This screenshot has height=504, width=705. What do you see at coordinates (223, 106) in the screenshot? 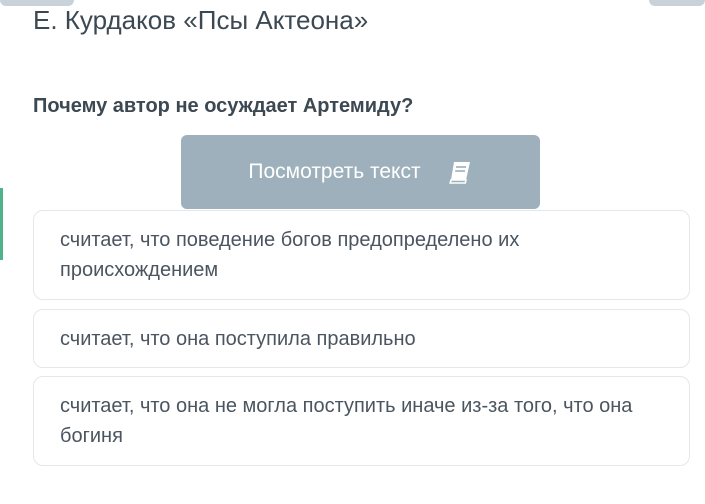
I see `question-text: Почему автор не осуждает Артемиду?` at bounding box center [223, 106].